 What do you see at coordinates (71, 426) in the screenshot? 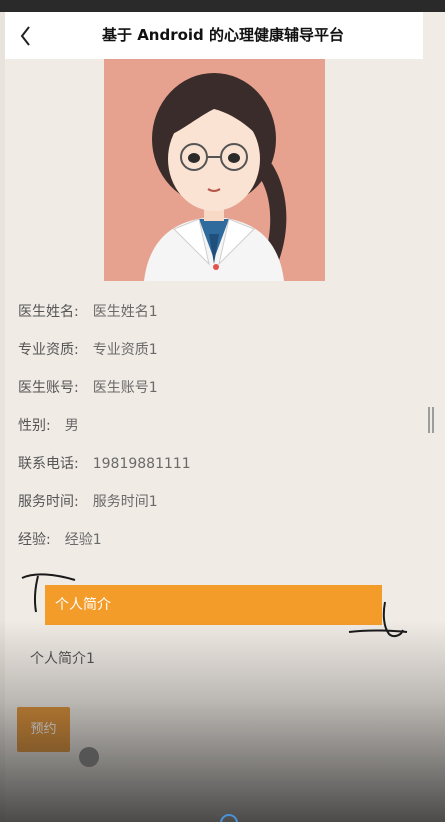
I see `info-value: 男` at bounding box center [71, 426].